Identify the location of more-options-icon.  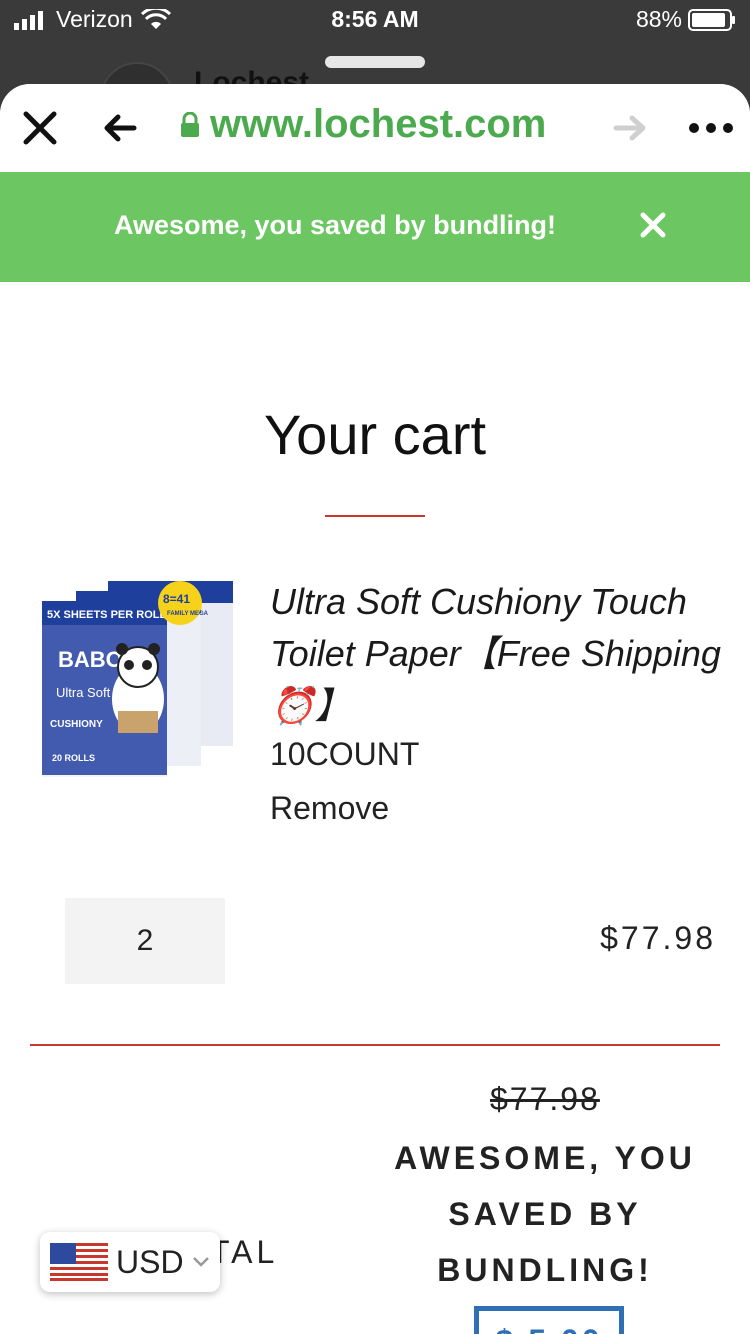
(711, 128).